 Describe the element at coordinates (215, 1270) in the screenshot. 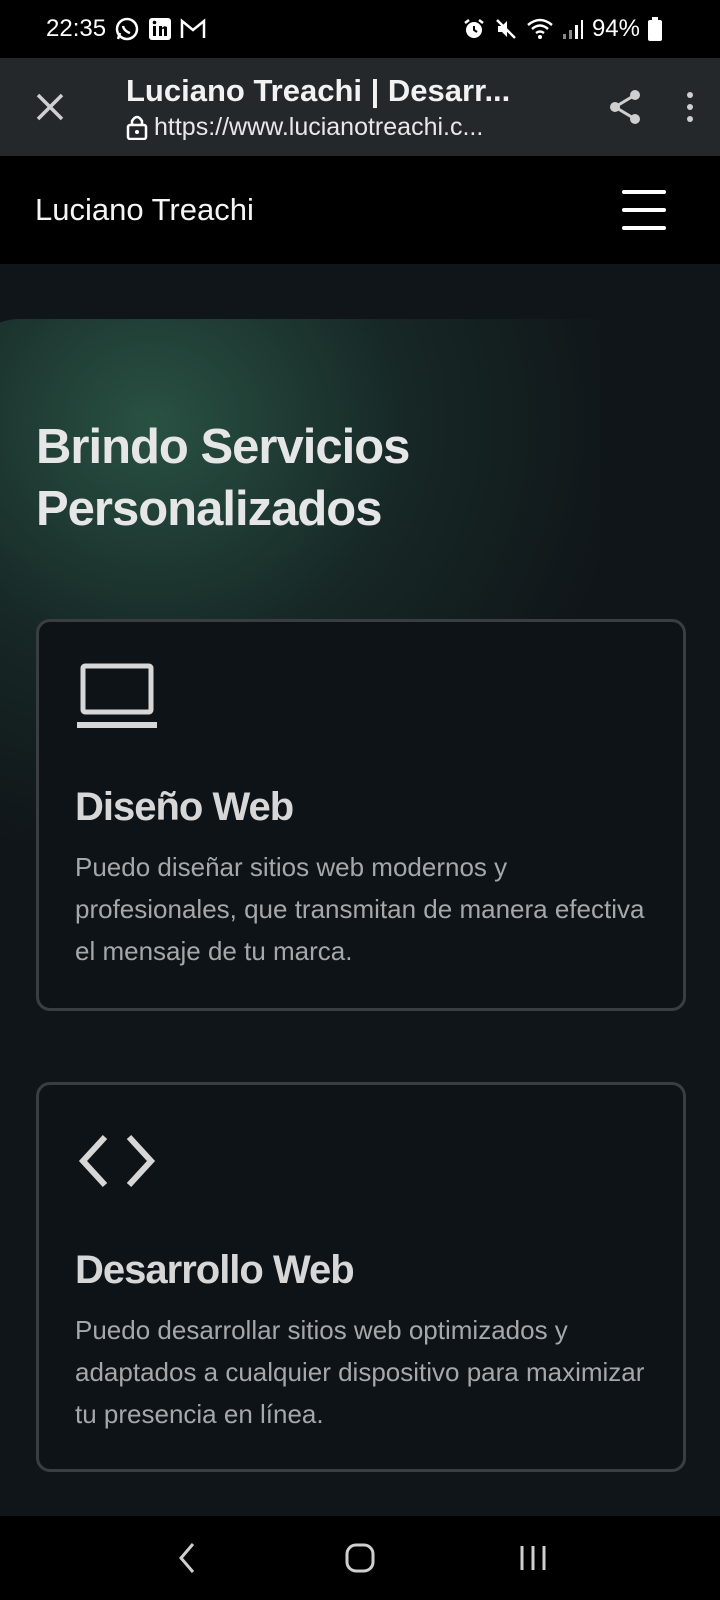

I see `card-title: Desarrollo Web` at that location.